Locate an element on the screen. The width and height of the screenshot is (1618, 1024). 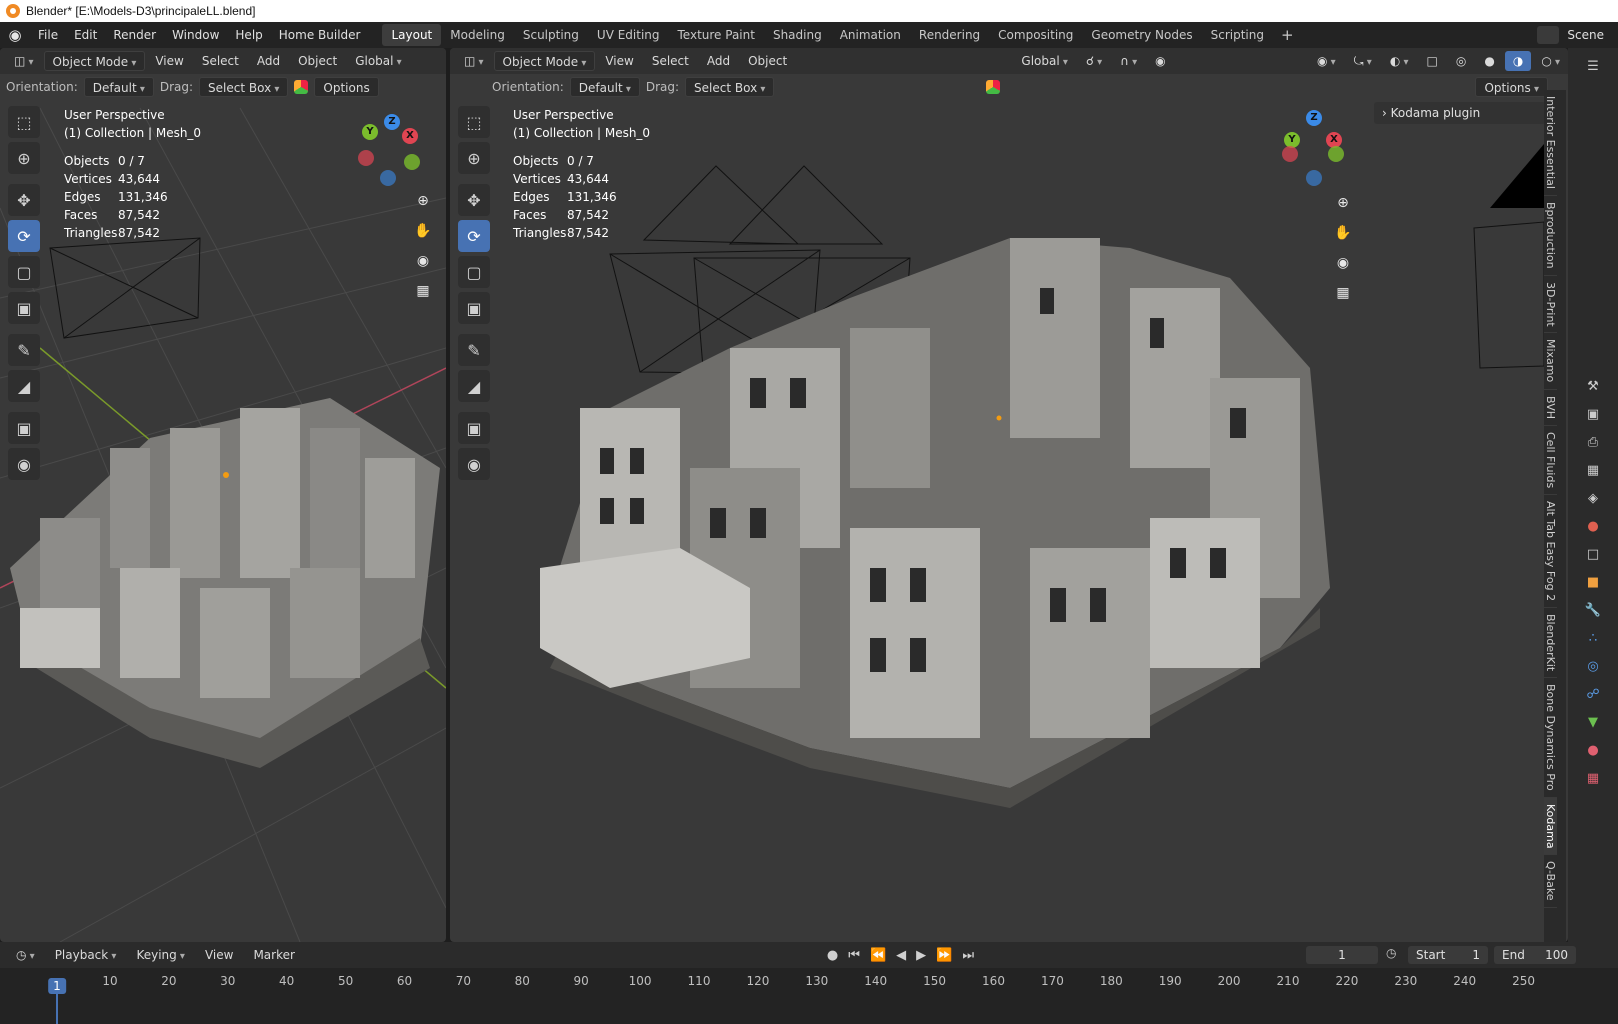
options-button: Options is located at coordinates (346, 87).